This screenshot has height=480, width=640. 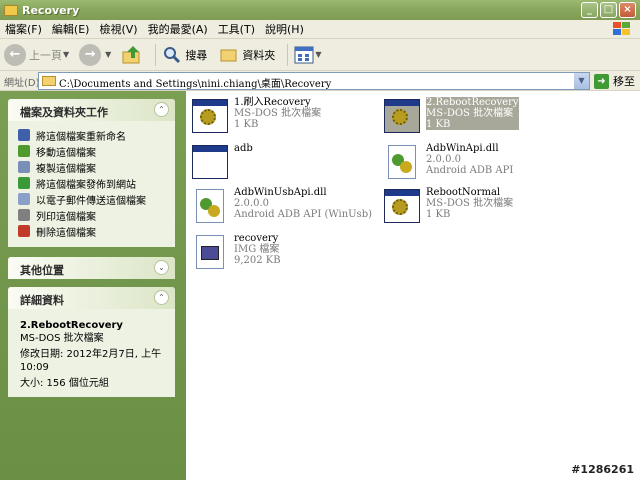 I want to click on task-item: 以電子郵件傳送這個檔案, so click(x=96, y=199).